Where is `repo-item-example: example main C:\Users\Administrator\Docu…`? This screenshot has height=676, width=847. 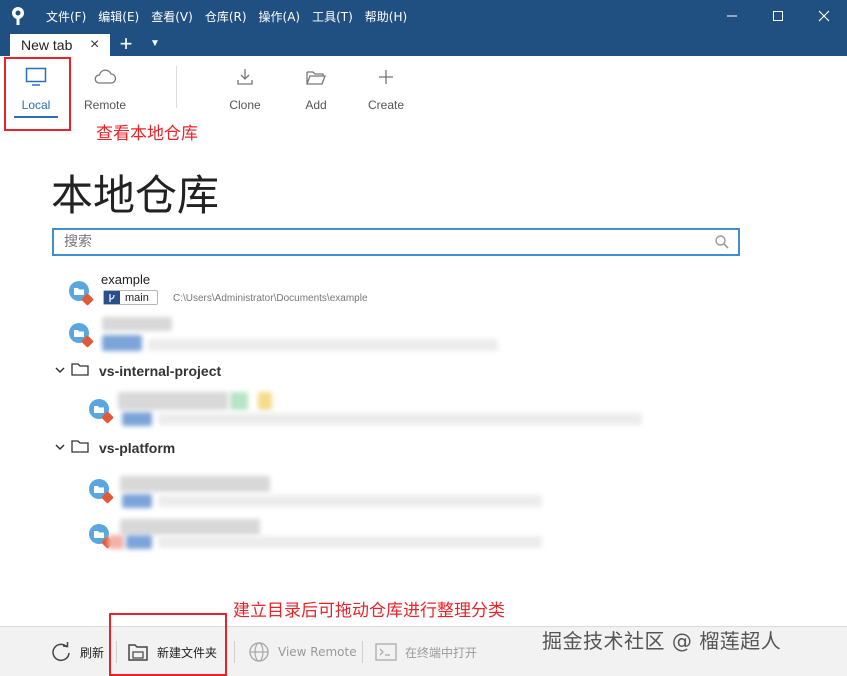 repo-item-example: example main C:\Users\Administrator\Docu… is located at coordinates (268, 292).